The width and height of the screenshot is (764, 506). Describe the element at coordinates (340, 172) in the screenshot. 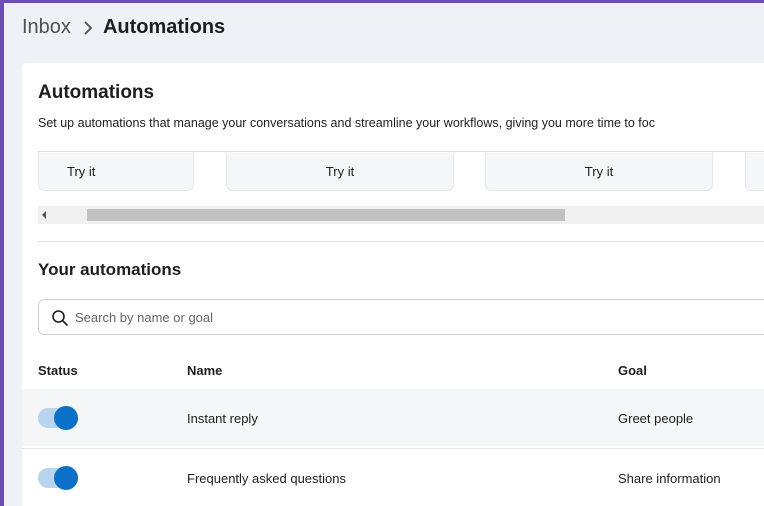

I see `try-it-button-2: Try it` at that location.